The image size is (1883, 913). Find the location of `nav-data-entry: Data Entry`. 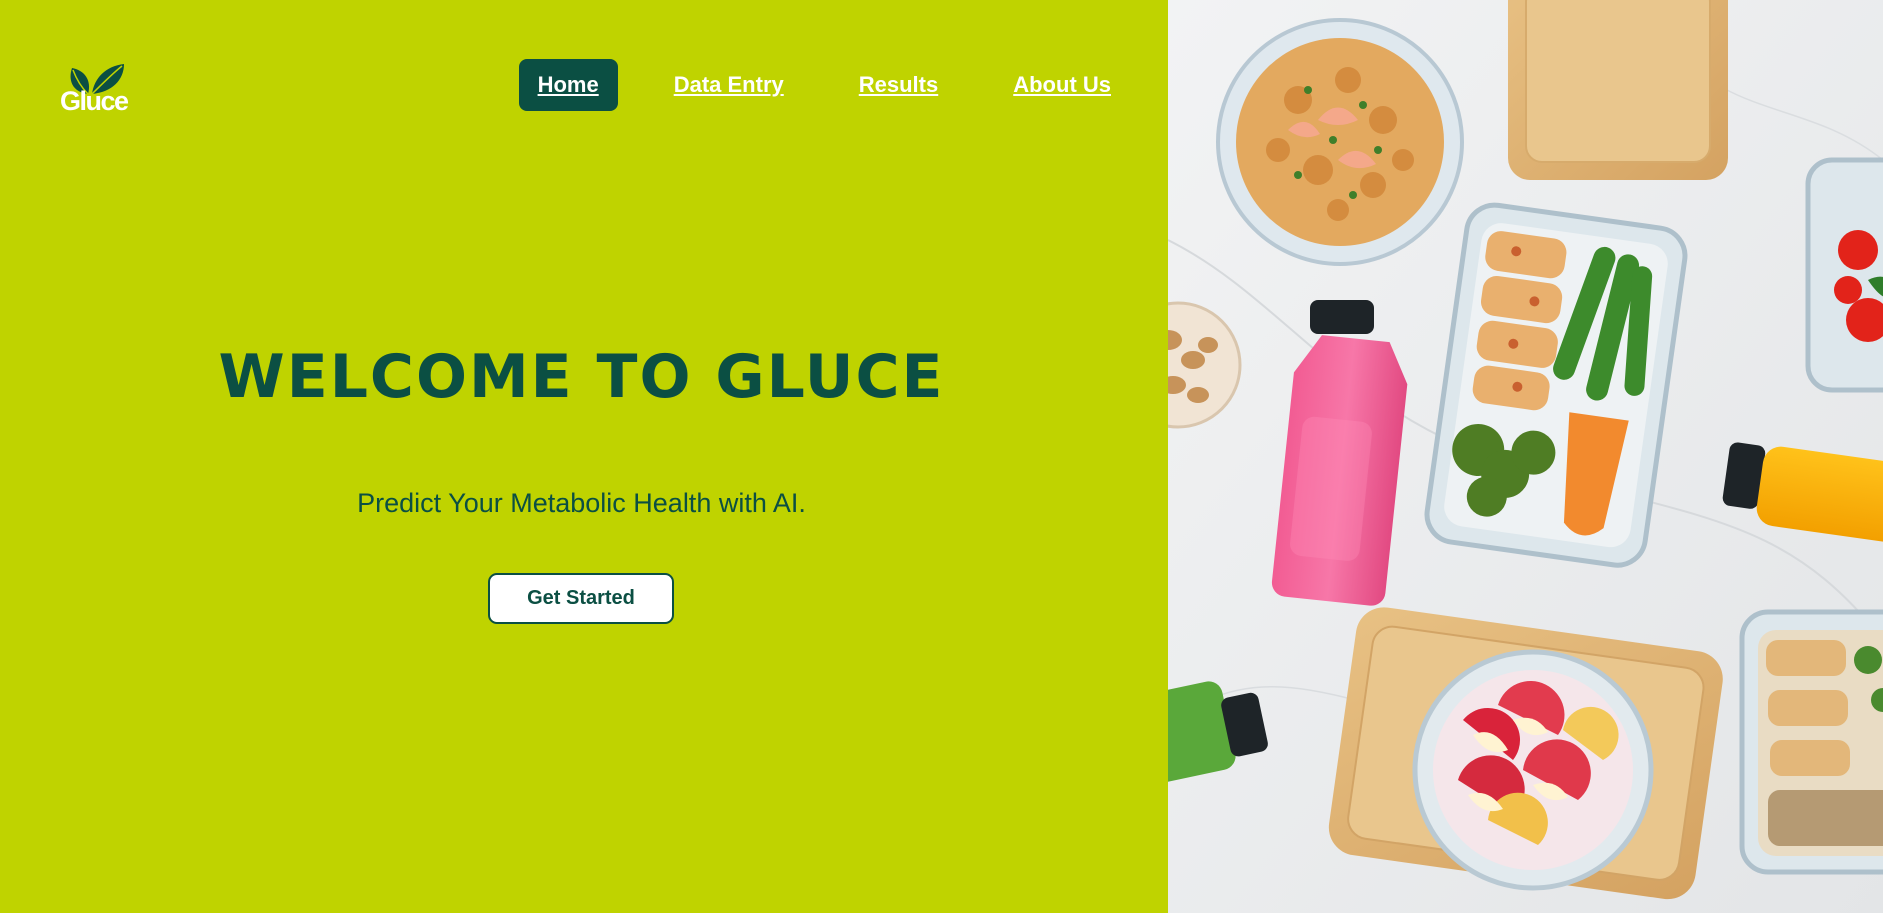

nav-data-entry: Data Entry is located at coordinates (729, 85).